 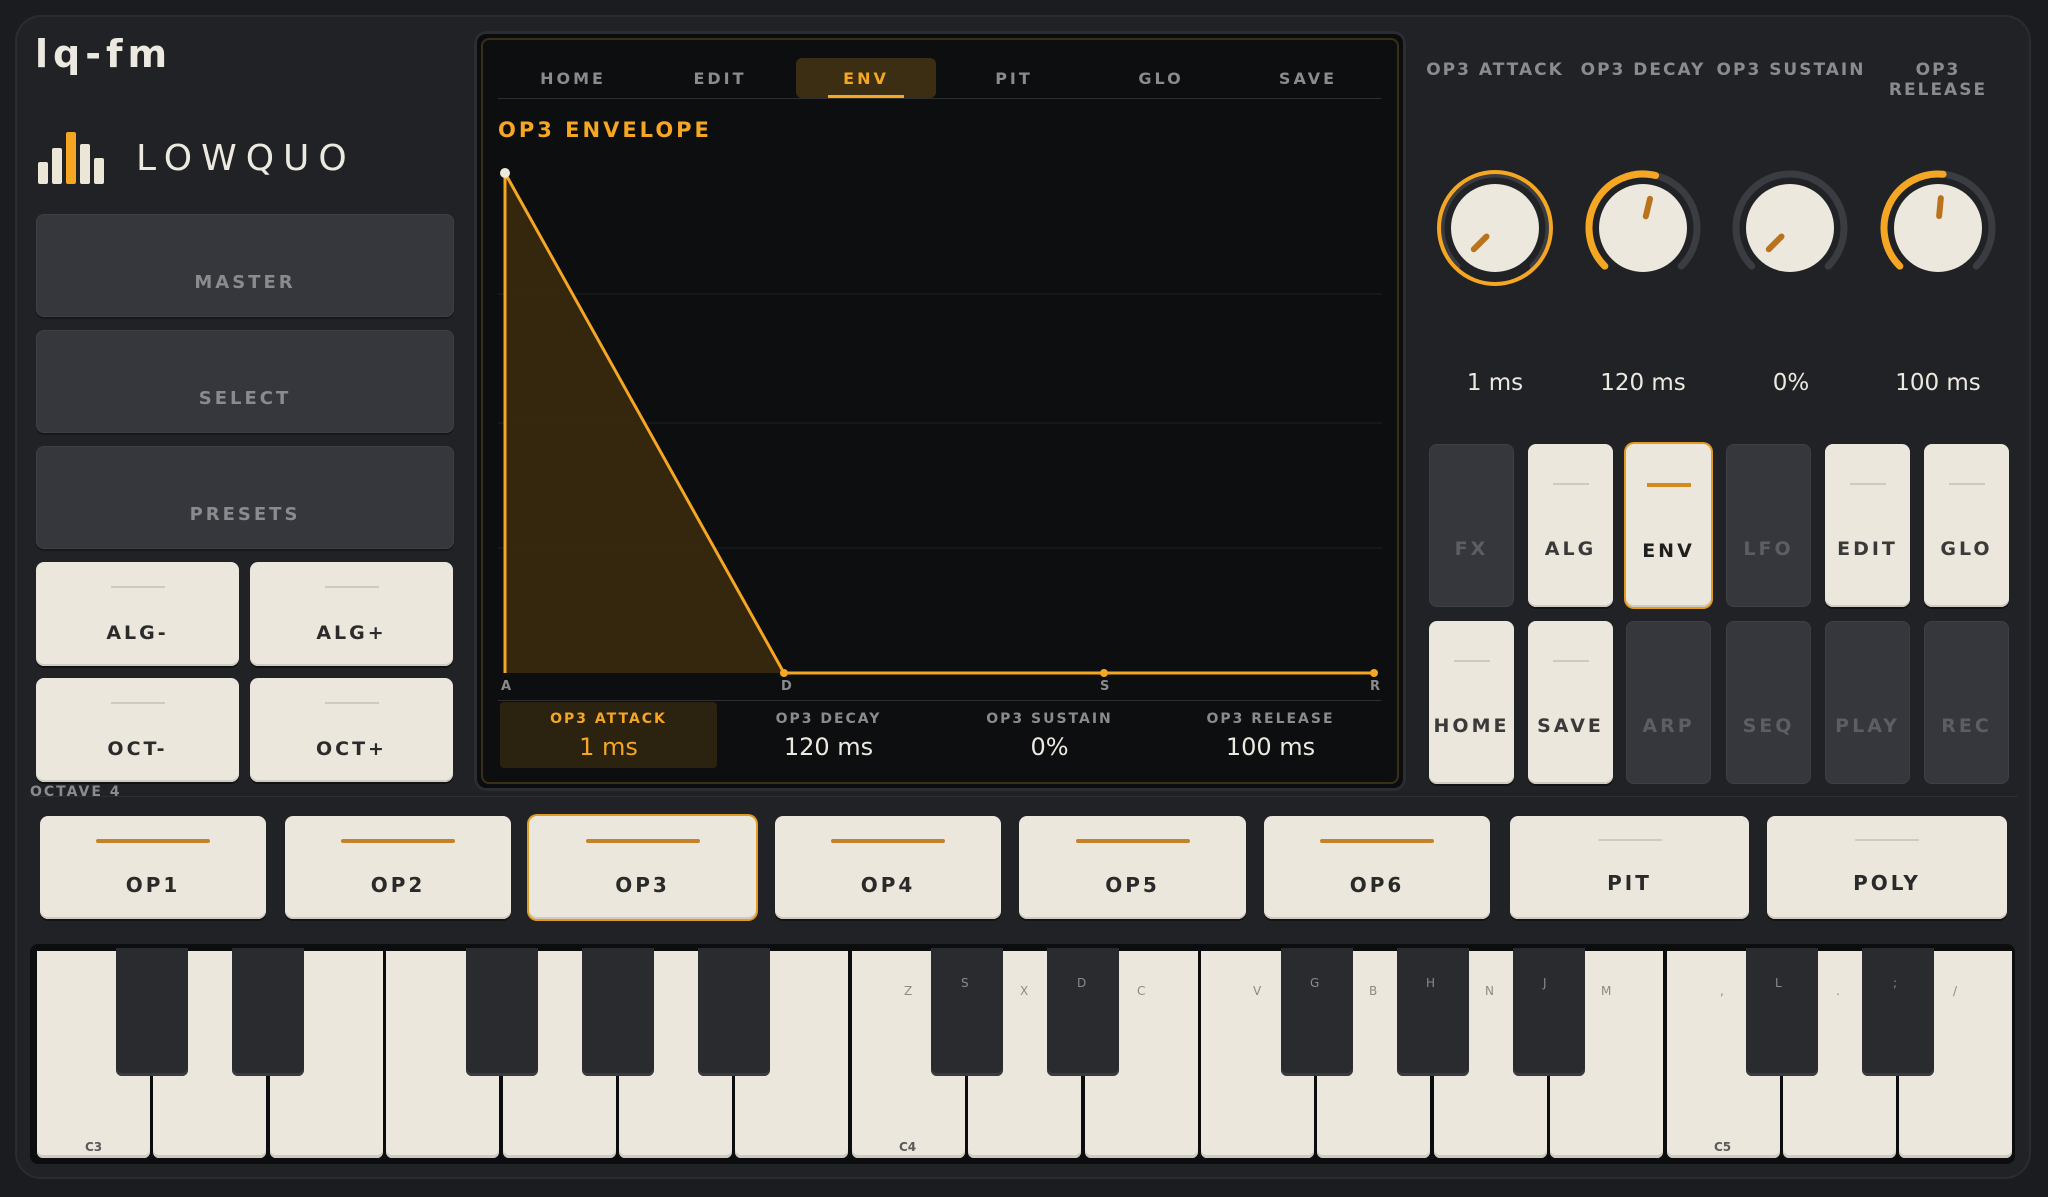 I want to click on op1-button: OP1, so click(x=153, y=867).